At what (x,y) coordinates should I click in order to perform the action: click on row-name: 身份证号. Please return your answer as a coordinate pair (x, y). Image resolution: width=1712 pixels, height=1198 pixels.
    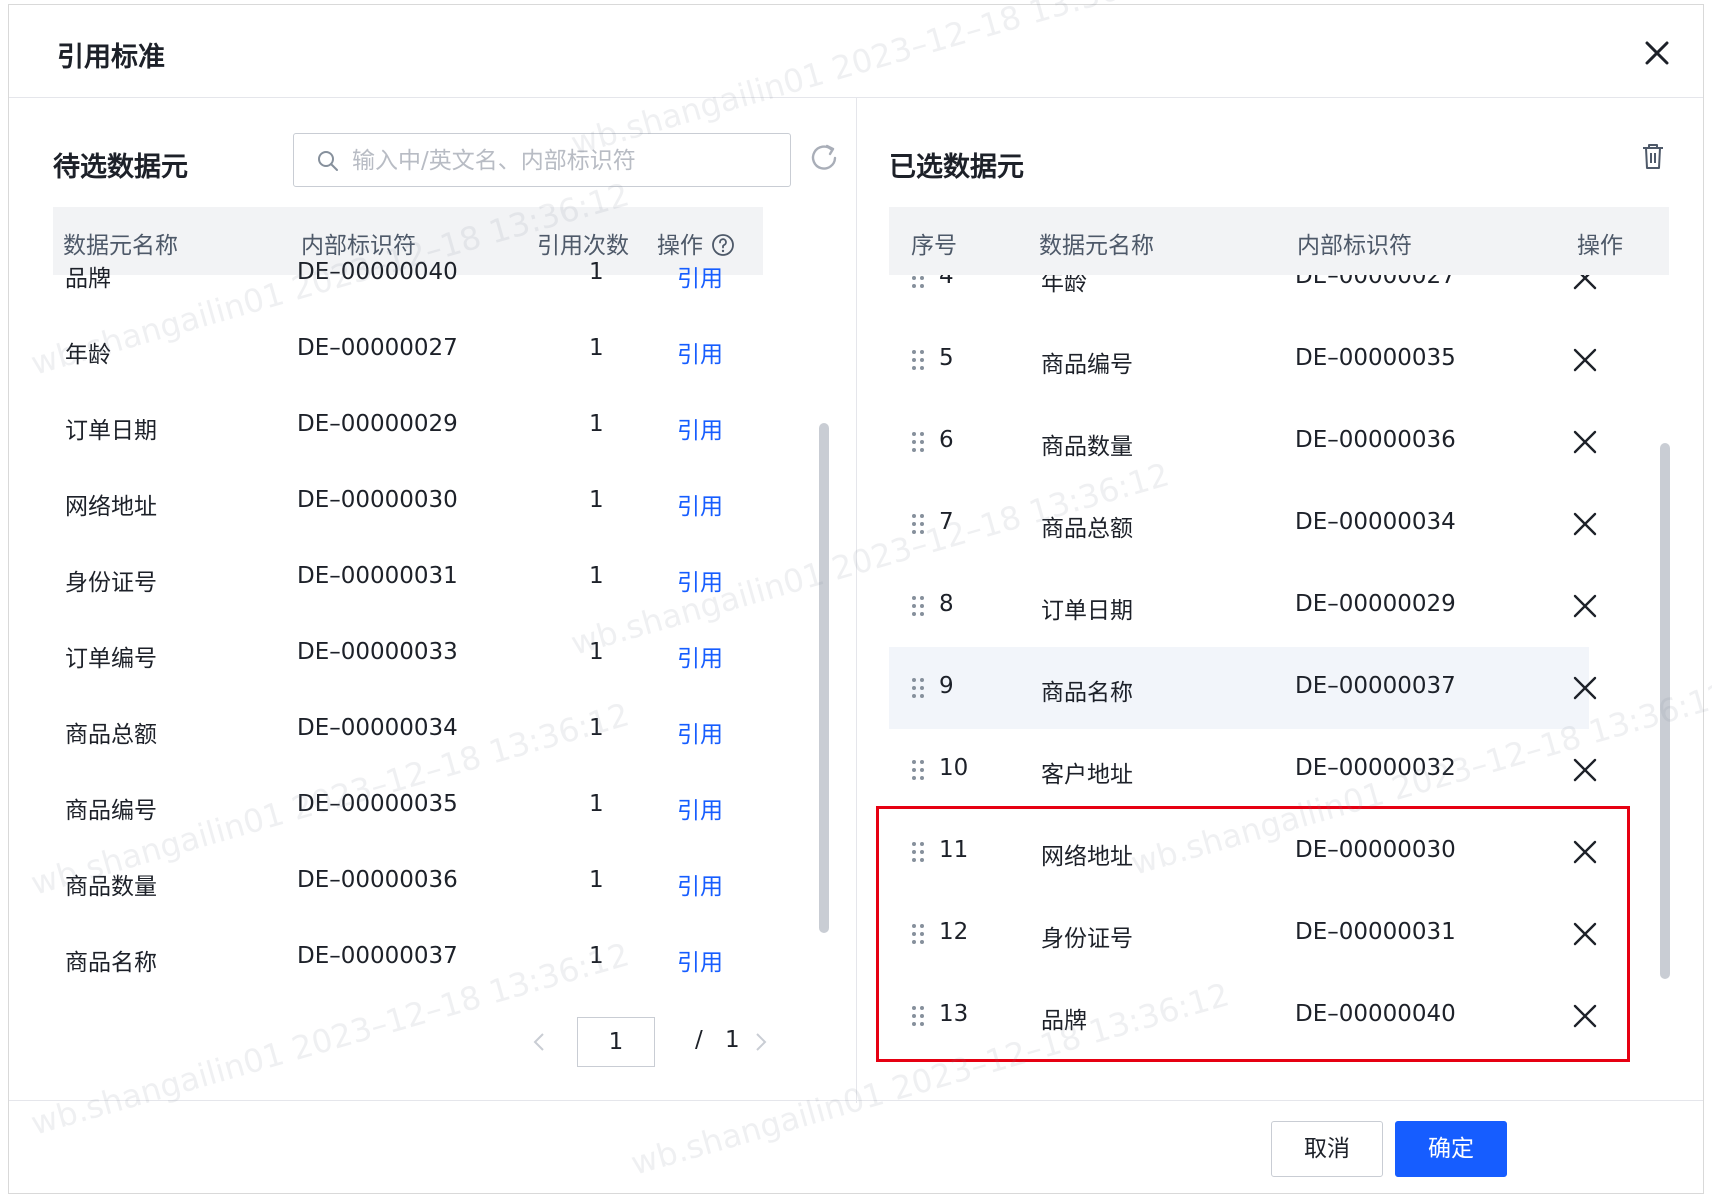
    Looking at the image, I should click on (1087, 939).